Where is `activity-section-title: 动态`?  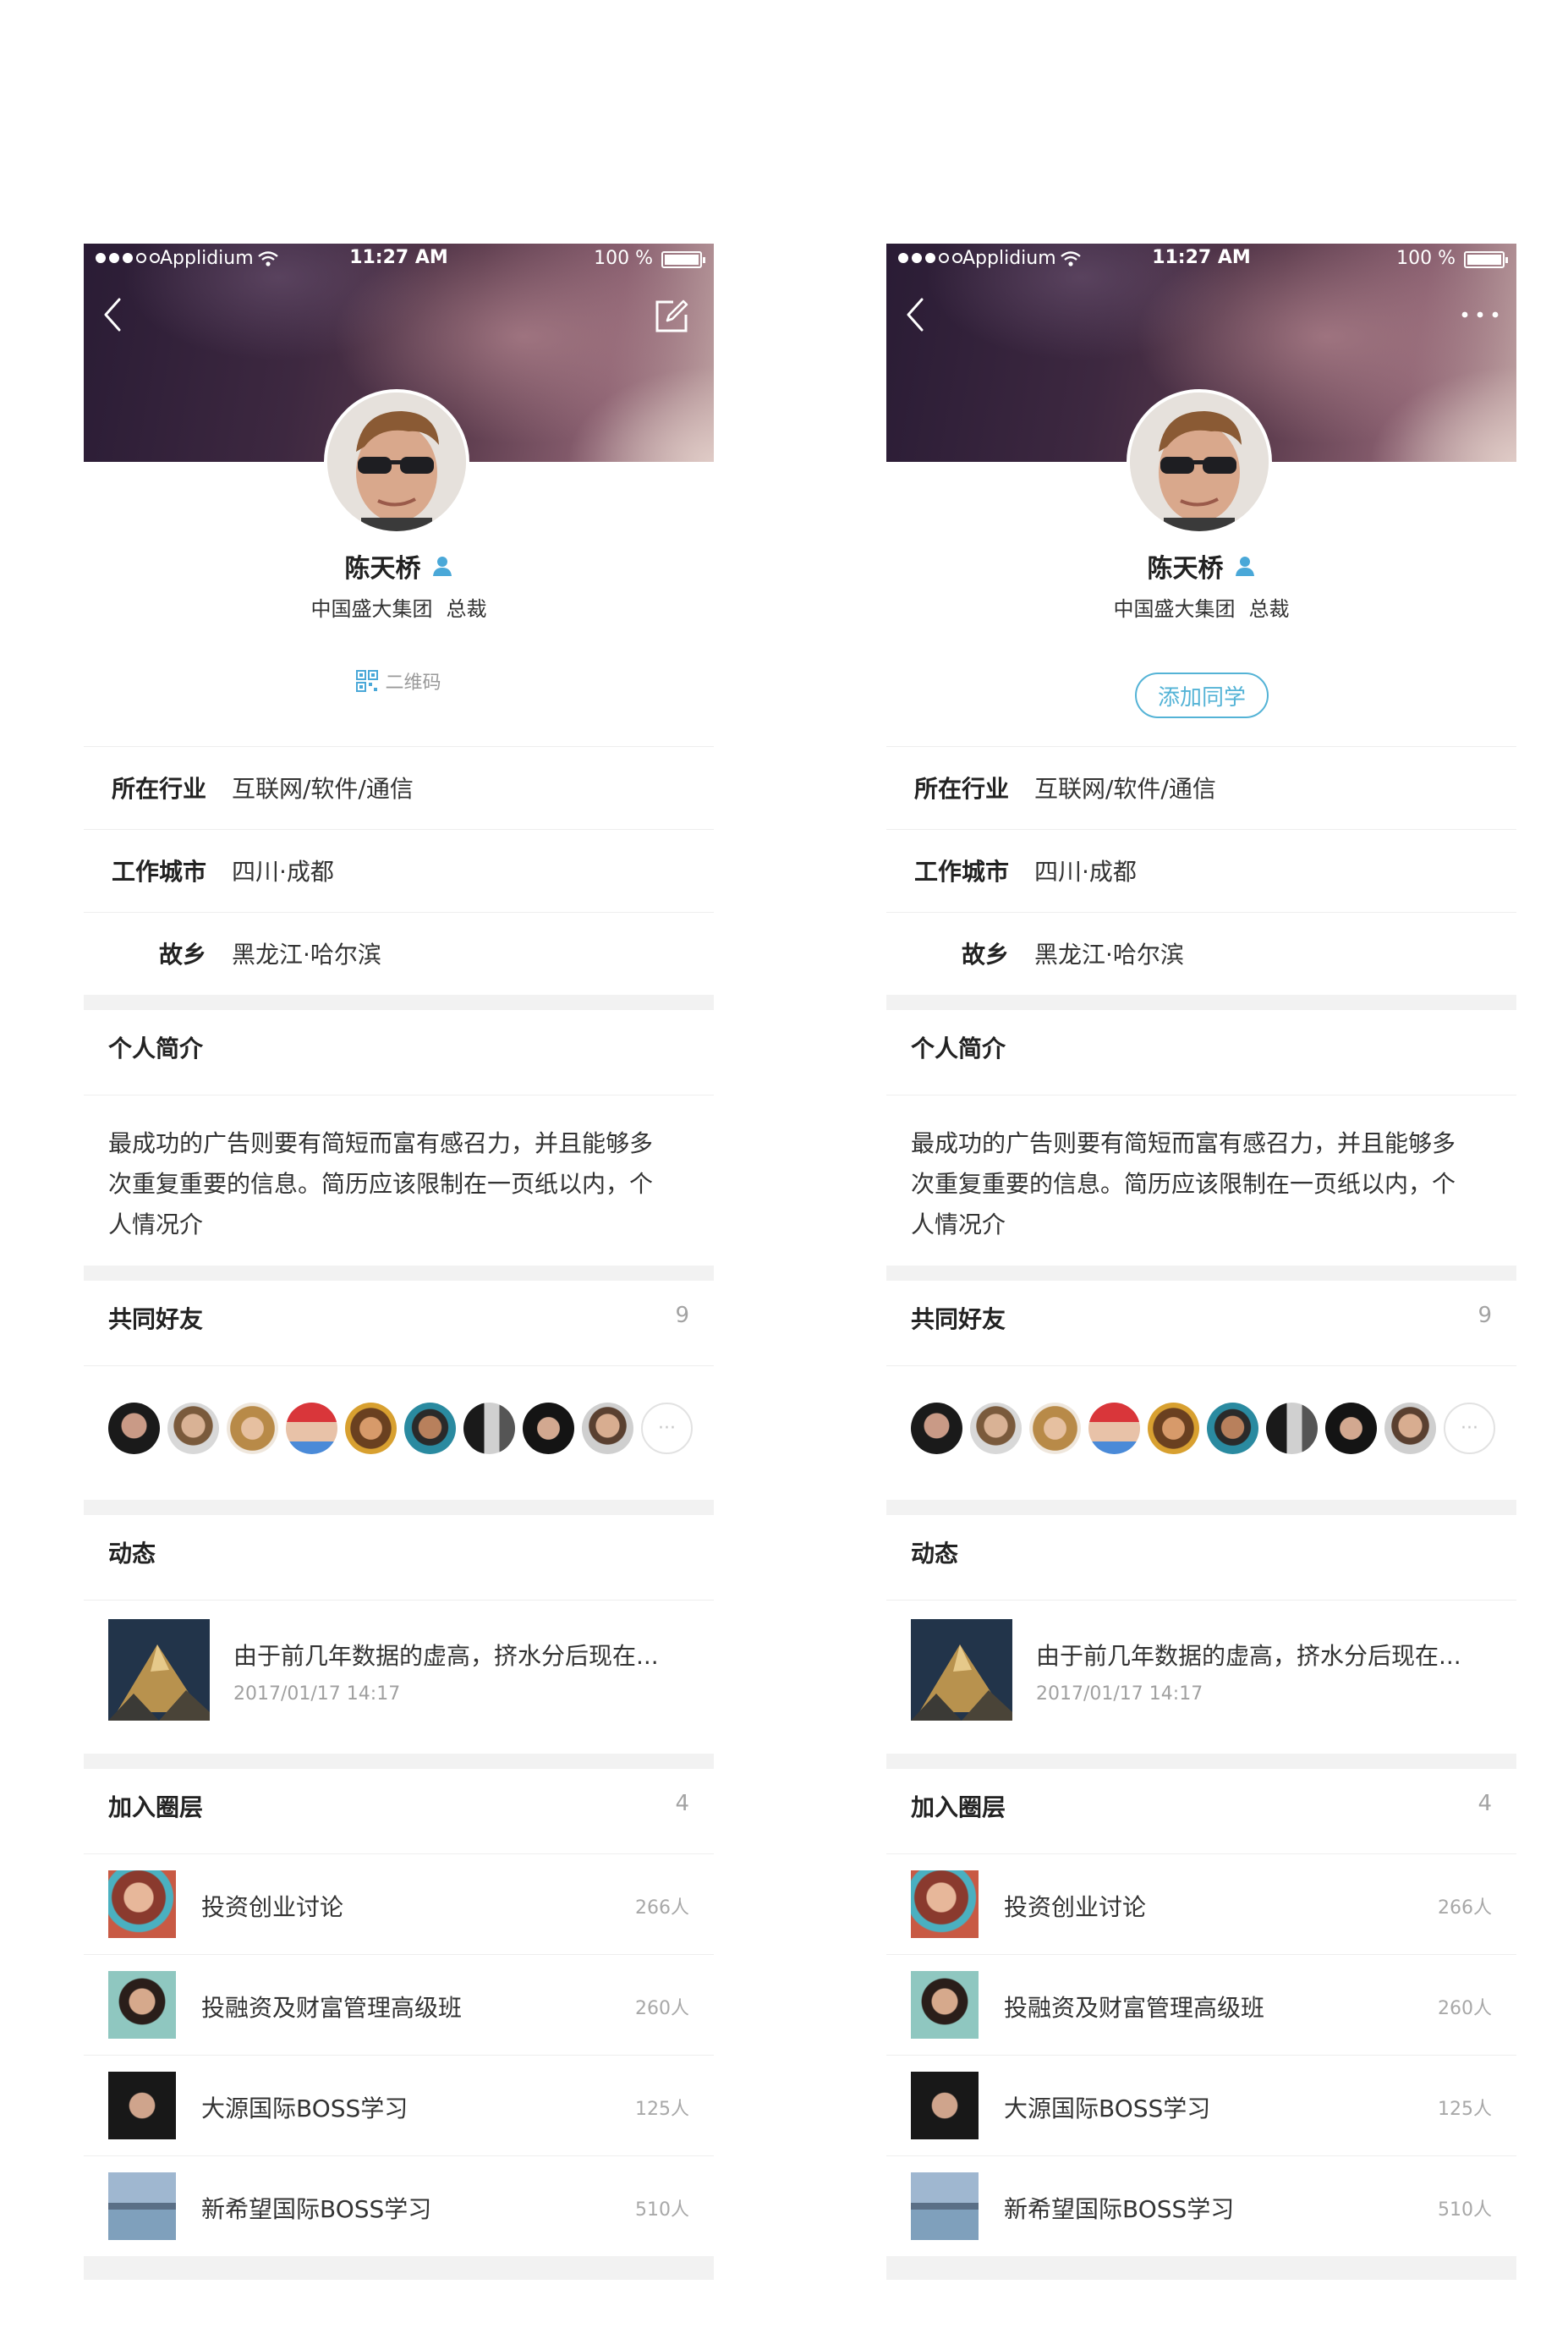 activity-section-title: 动态 is located at coordinates (935, 1554).